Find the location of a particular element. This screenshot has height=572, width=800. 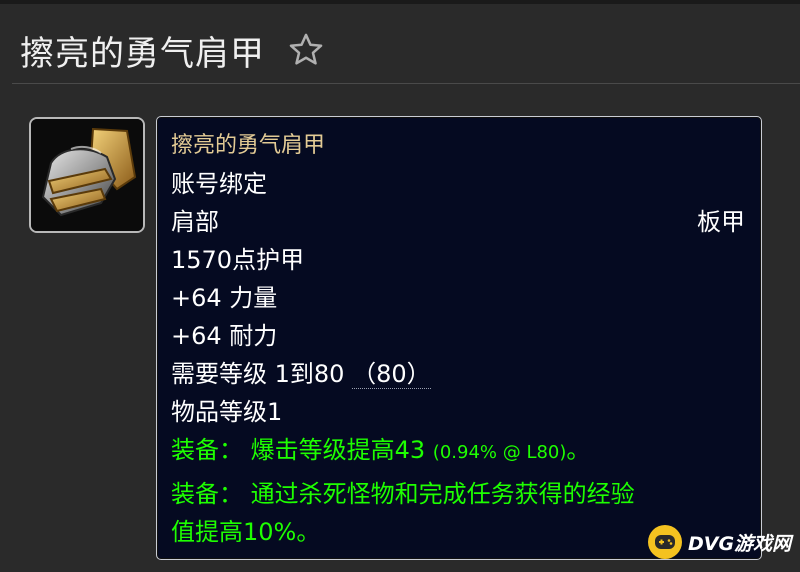

equip-effect-xp-line1: 装备： 通过杀死怪物和完成任务获得的经验 is located at coordinates (403, 494).